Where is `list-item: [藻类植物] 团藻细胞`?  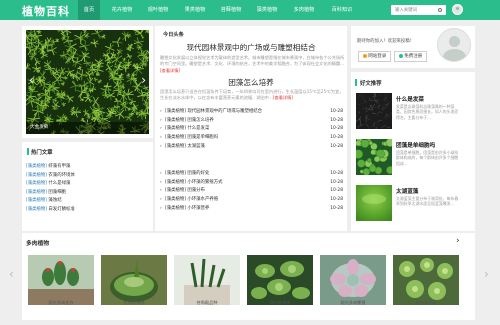 list-item: [藻类植物] 团藻细胞 is located at coordinates (87, 193).